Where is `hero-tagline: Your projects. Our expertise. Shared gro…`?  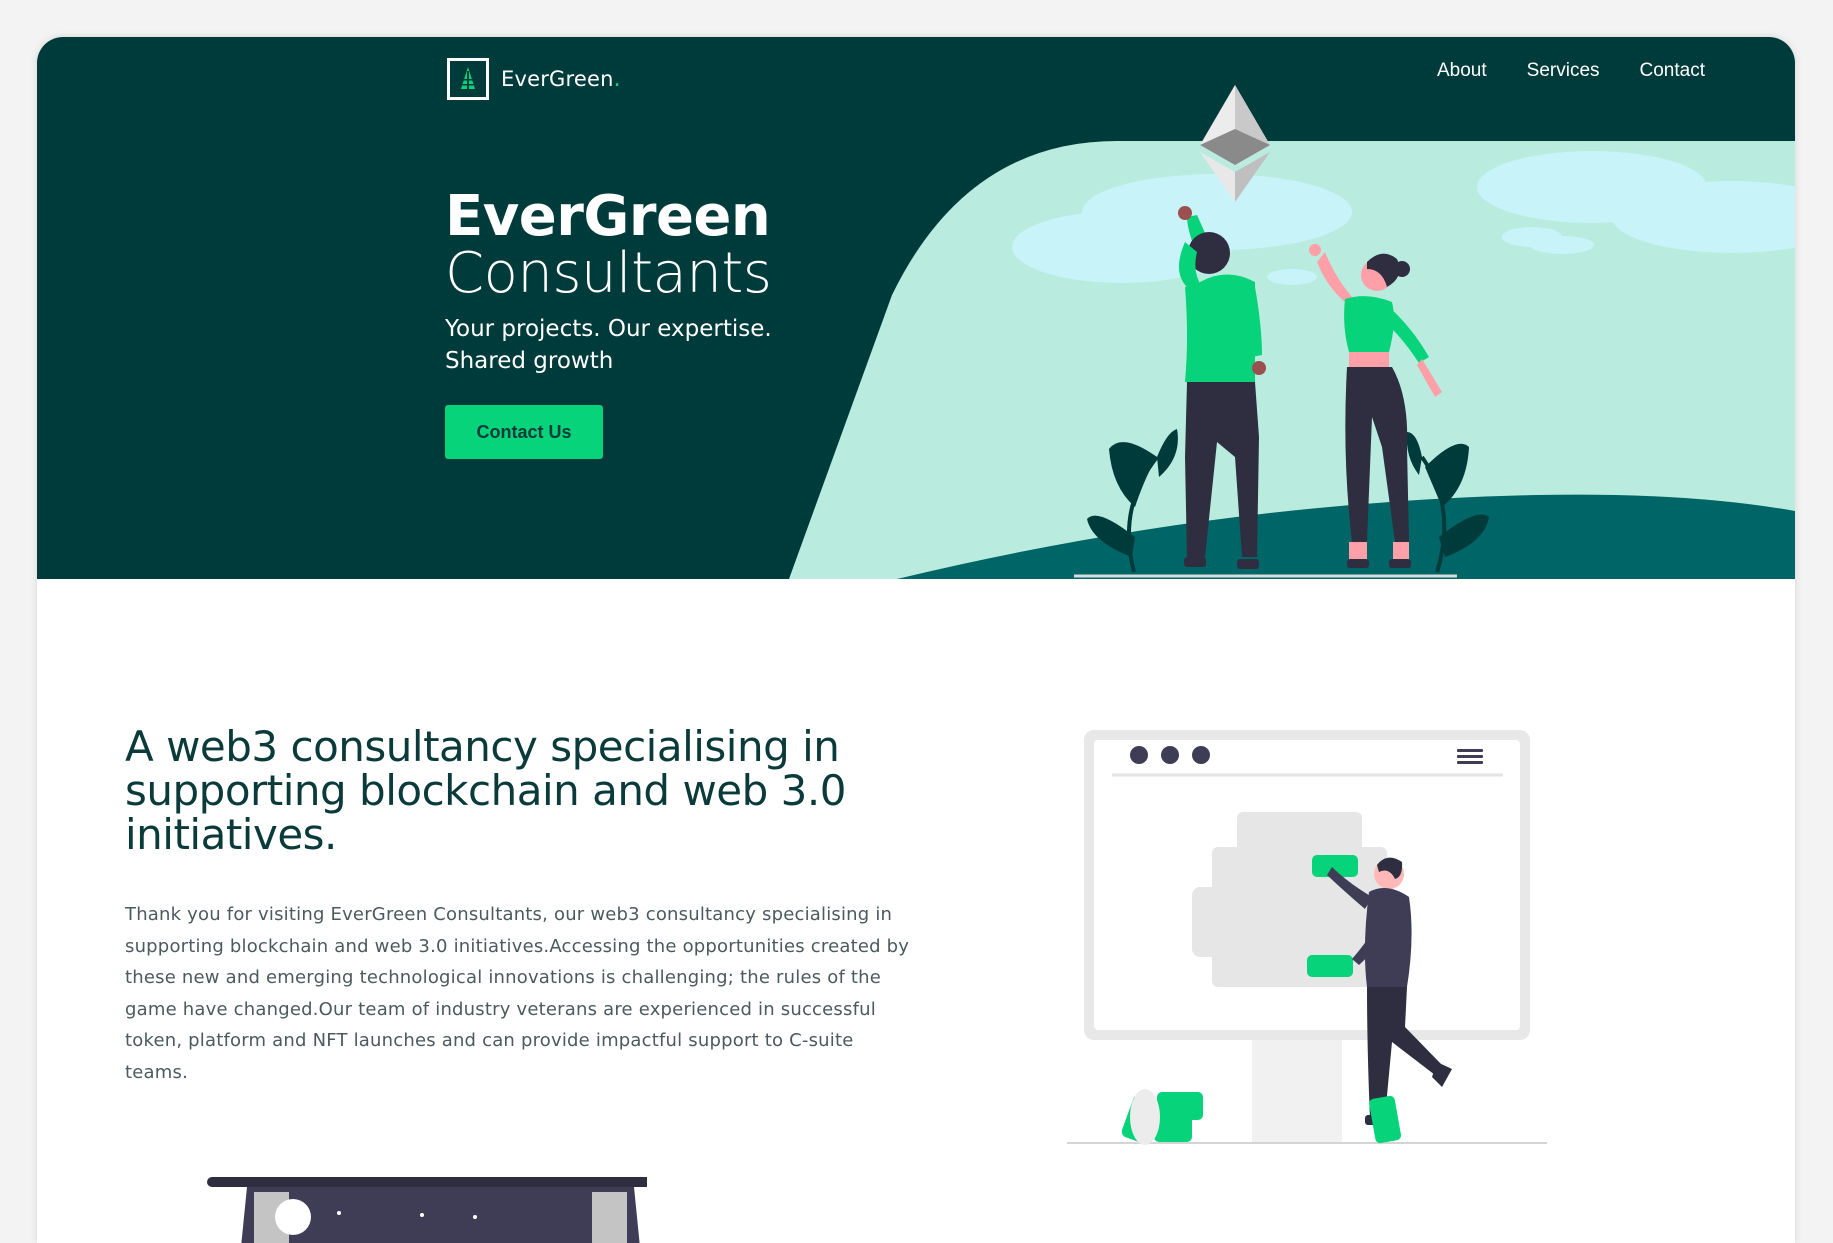 hero-tagline: Your projects. Our expertise. Shared gro… is located at coordinates (608, 345).